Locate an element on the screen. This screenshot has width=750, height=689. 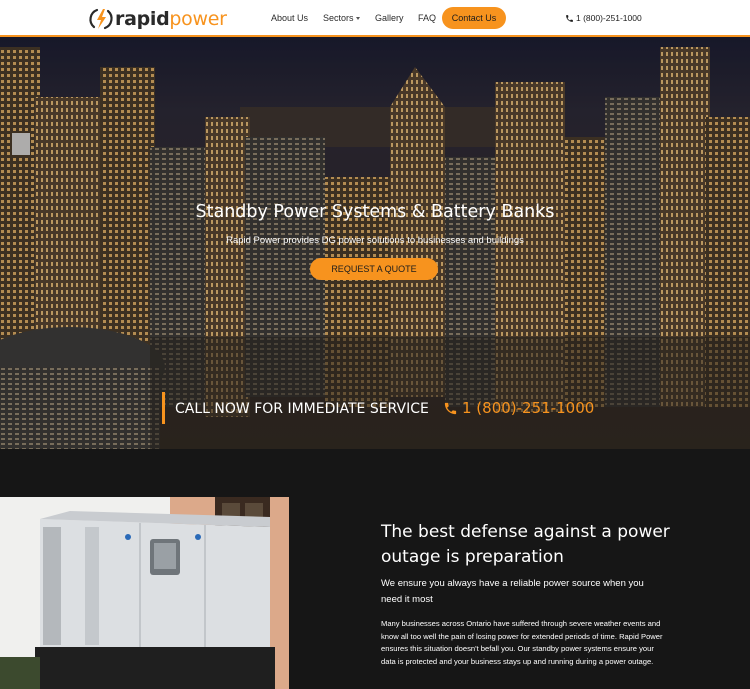
call-now-text: CALL NOW FOR IMMEDIATE SERVICE is located at coordinates (302, 409).